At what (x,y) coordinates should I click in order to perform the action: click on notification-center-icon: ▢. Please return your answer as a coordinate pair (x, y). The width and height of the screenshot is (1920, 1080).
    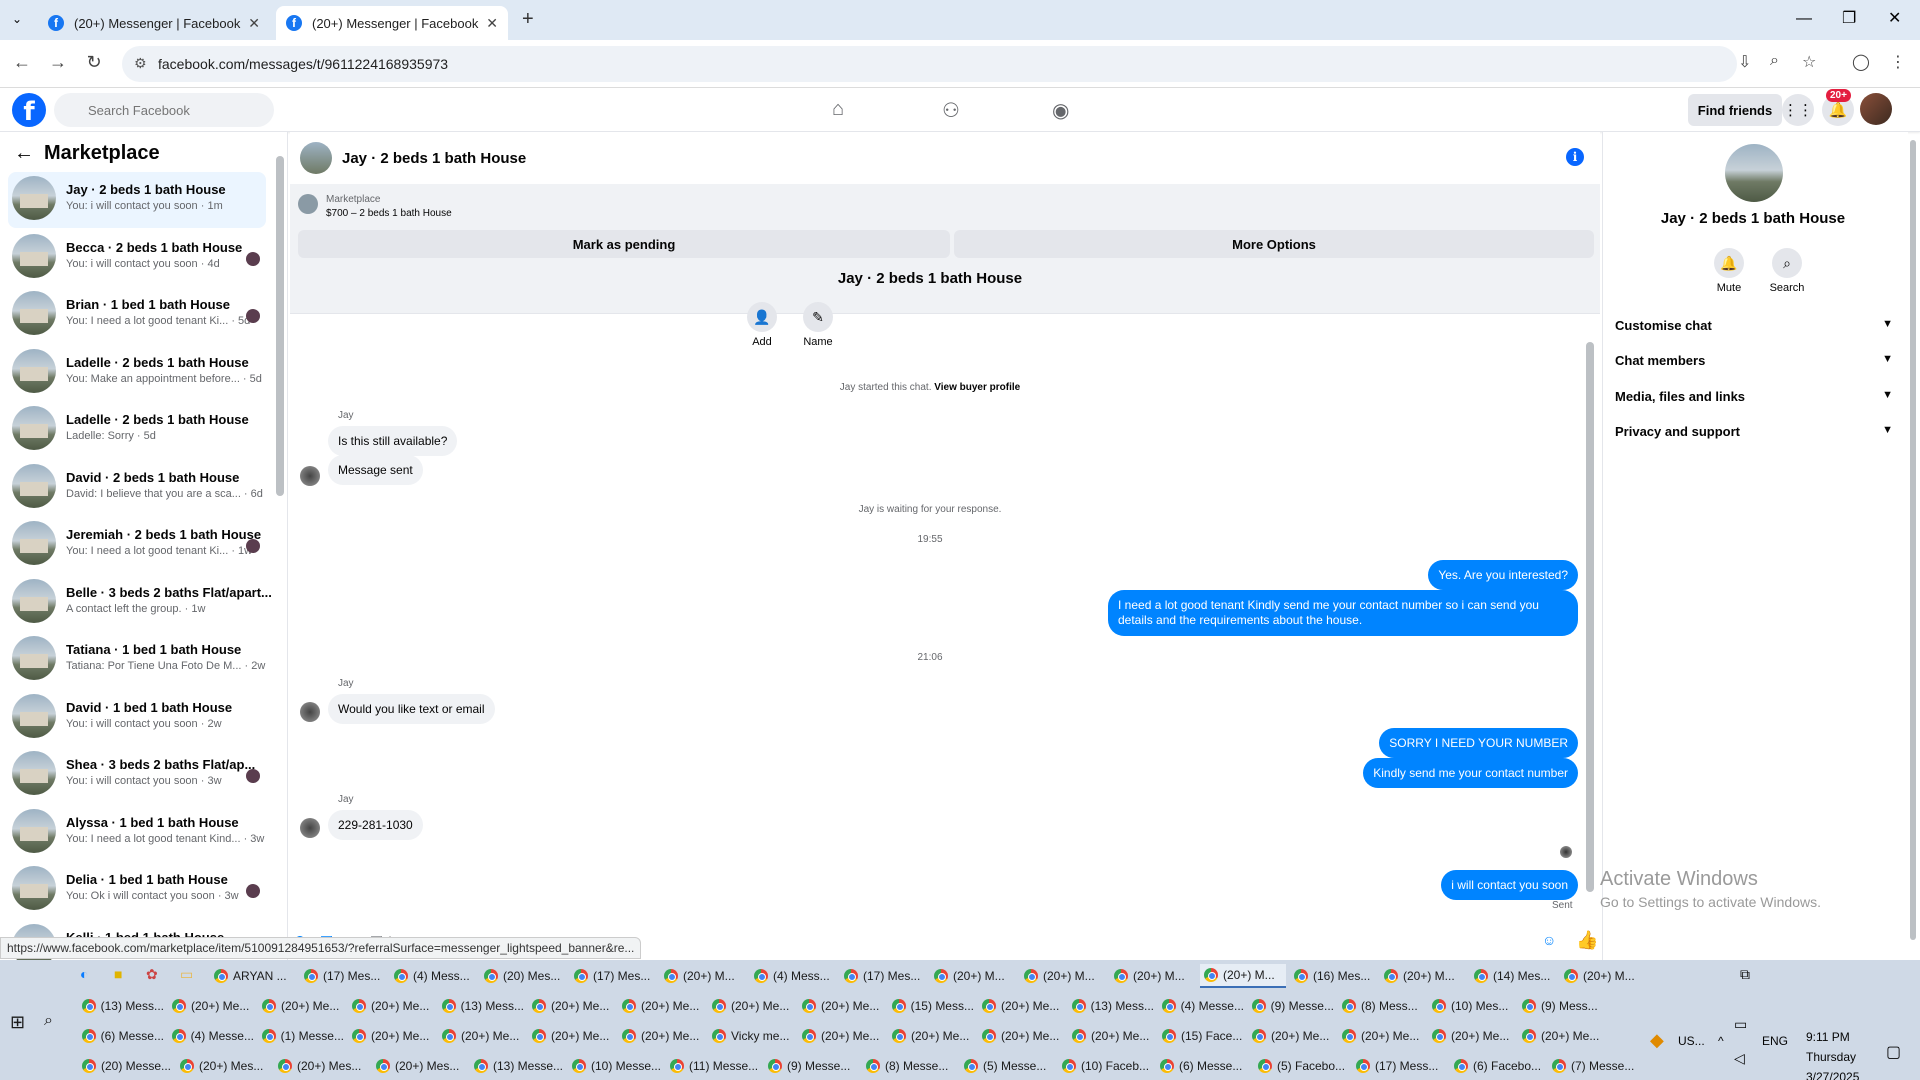
    Looking at the image, I should click on (1893, 1052).